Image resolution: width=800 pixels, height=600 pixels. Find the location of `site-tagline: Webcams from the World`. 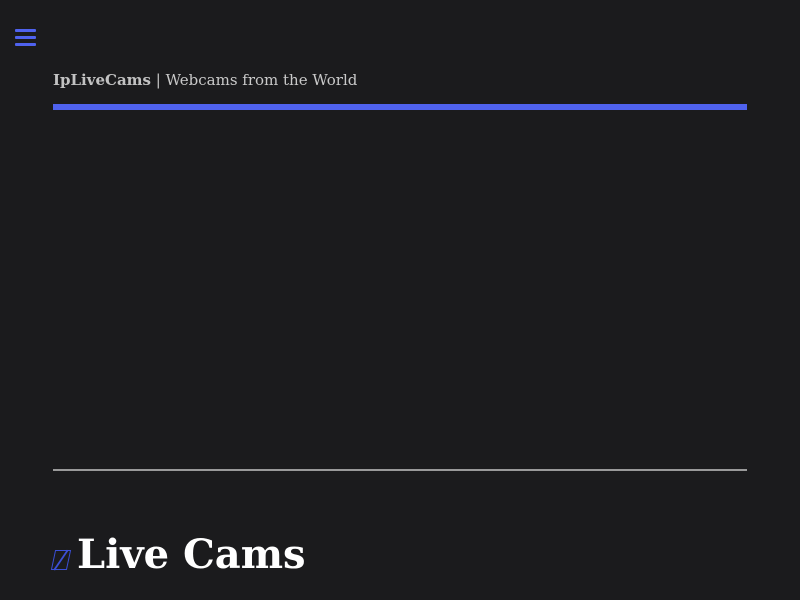

site-tagline: Webcams from the World is located at coordinates (261, 80).